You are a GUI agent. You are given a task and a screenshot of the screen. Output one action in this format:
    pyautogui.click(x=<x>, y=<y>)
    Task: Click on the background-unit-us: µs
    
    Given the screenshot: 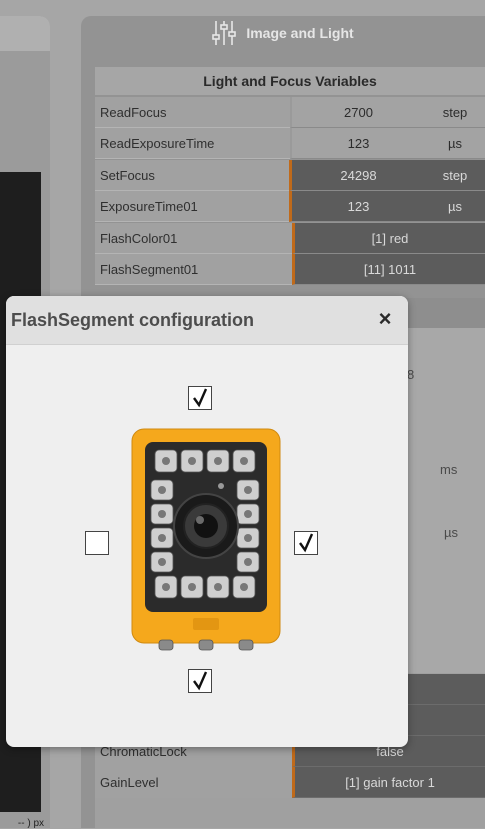 What is the action you would take?
    pyautogui.click(x=451, y=532)
    